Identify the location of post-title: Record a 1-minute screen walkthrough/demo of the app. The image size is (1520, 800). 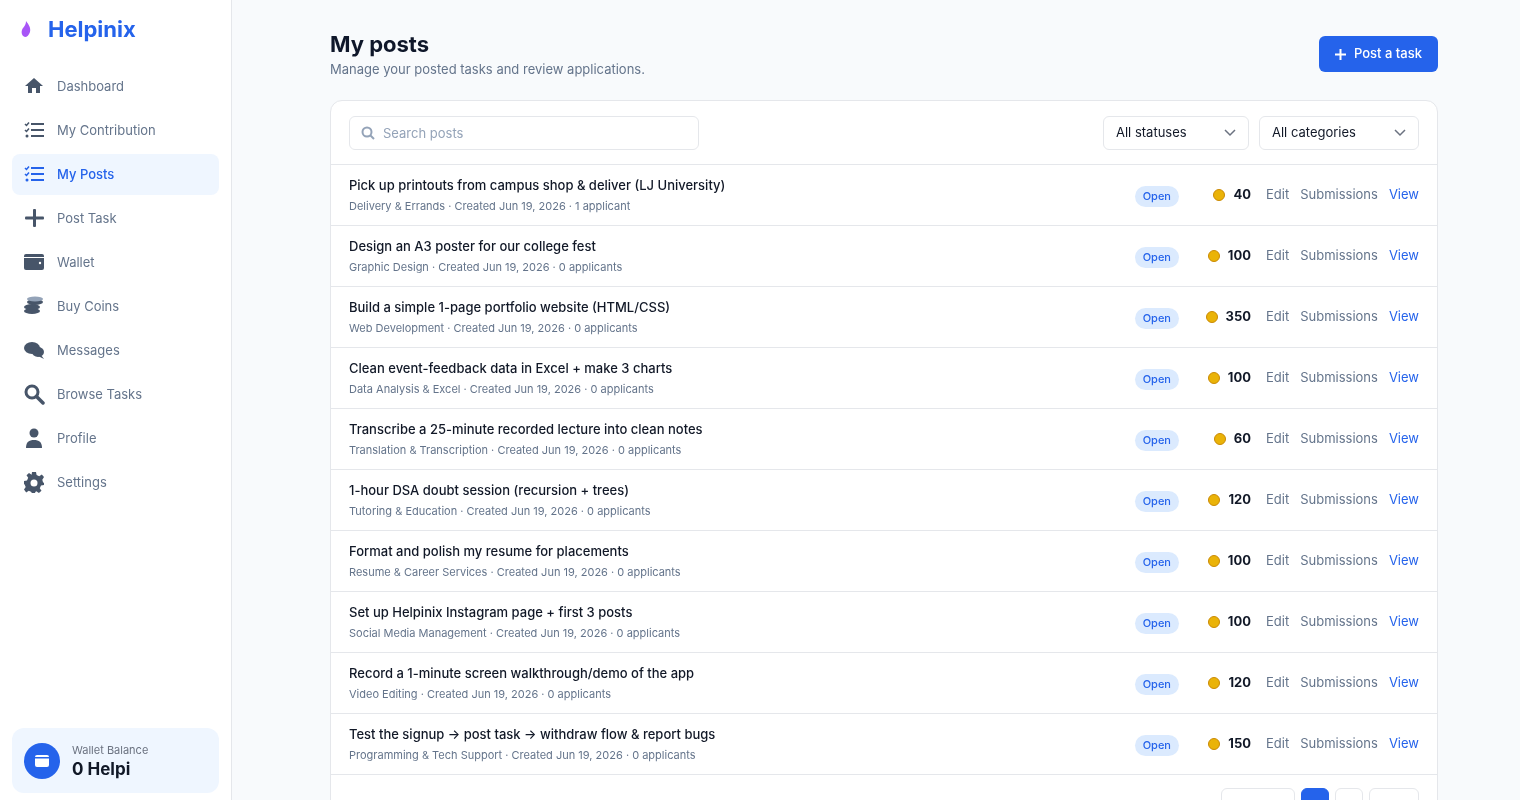
(742, 673).